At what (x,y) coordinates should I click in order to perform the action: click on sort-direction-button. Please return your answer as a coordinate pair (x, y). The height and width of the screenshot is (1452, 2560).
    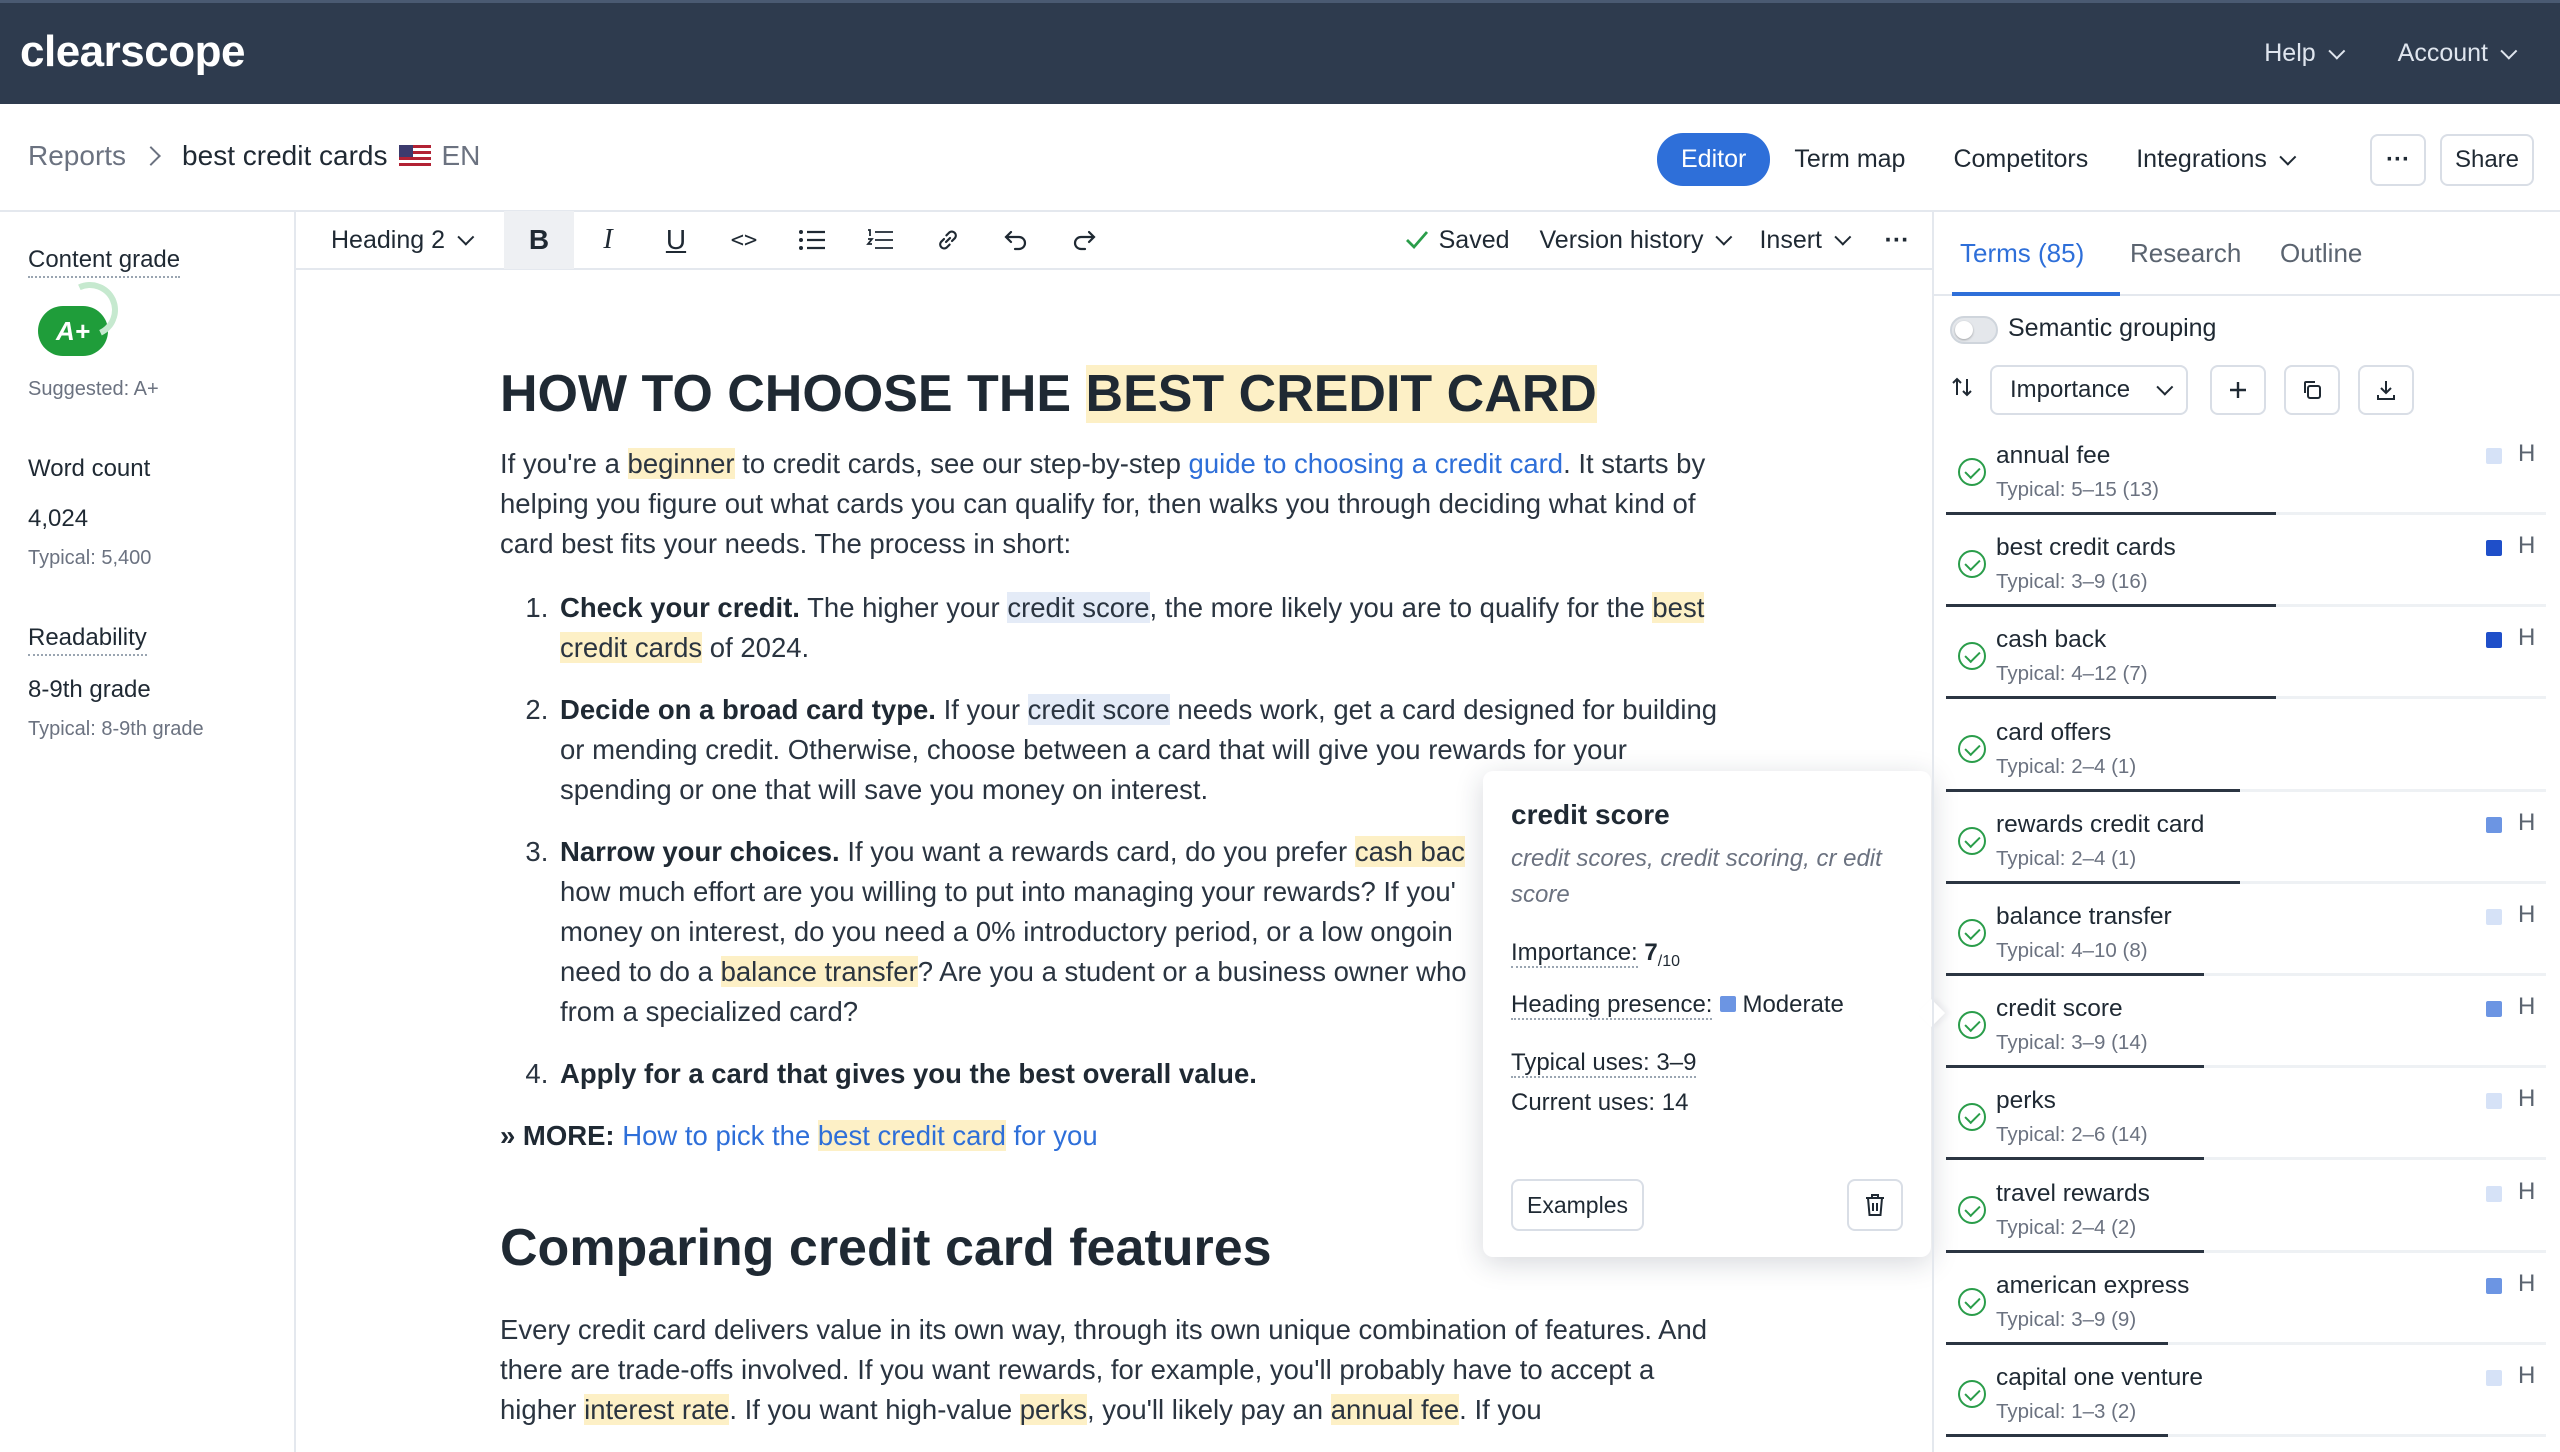
    Looking at the image, I should click on (1964, 390).